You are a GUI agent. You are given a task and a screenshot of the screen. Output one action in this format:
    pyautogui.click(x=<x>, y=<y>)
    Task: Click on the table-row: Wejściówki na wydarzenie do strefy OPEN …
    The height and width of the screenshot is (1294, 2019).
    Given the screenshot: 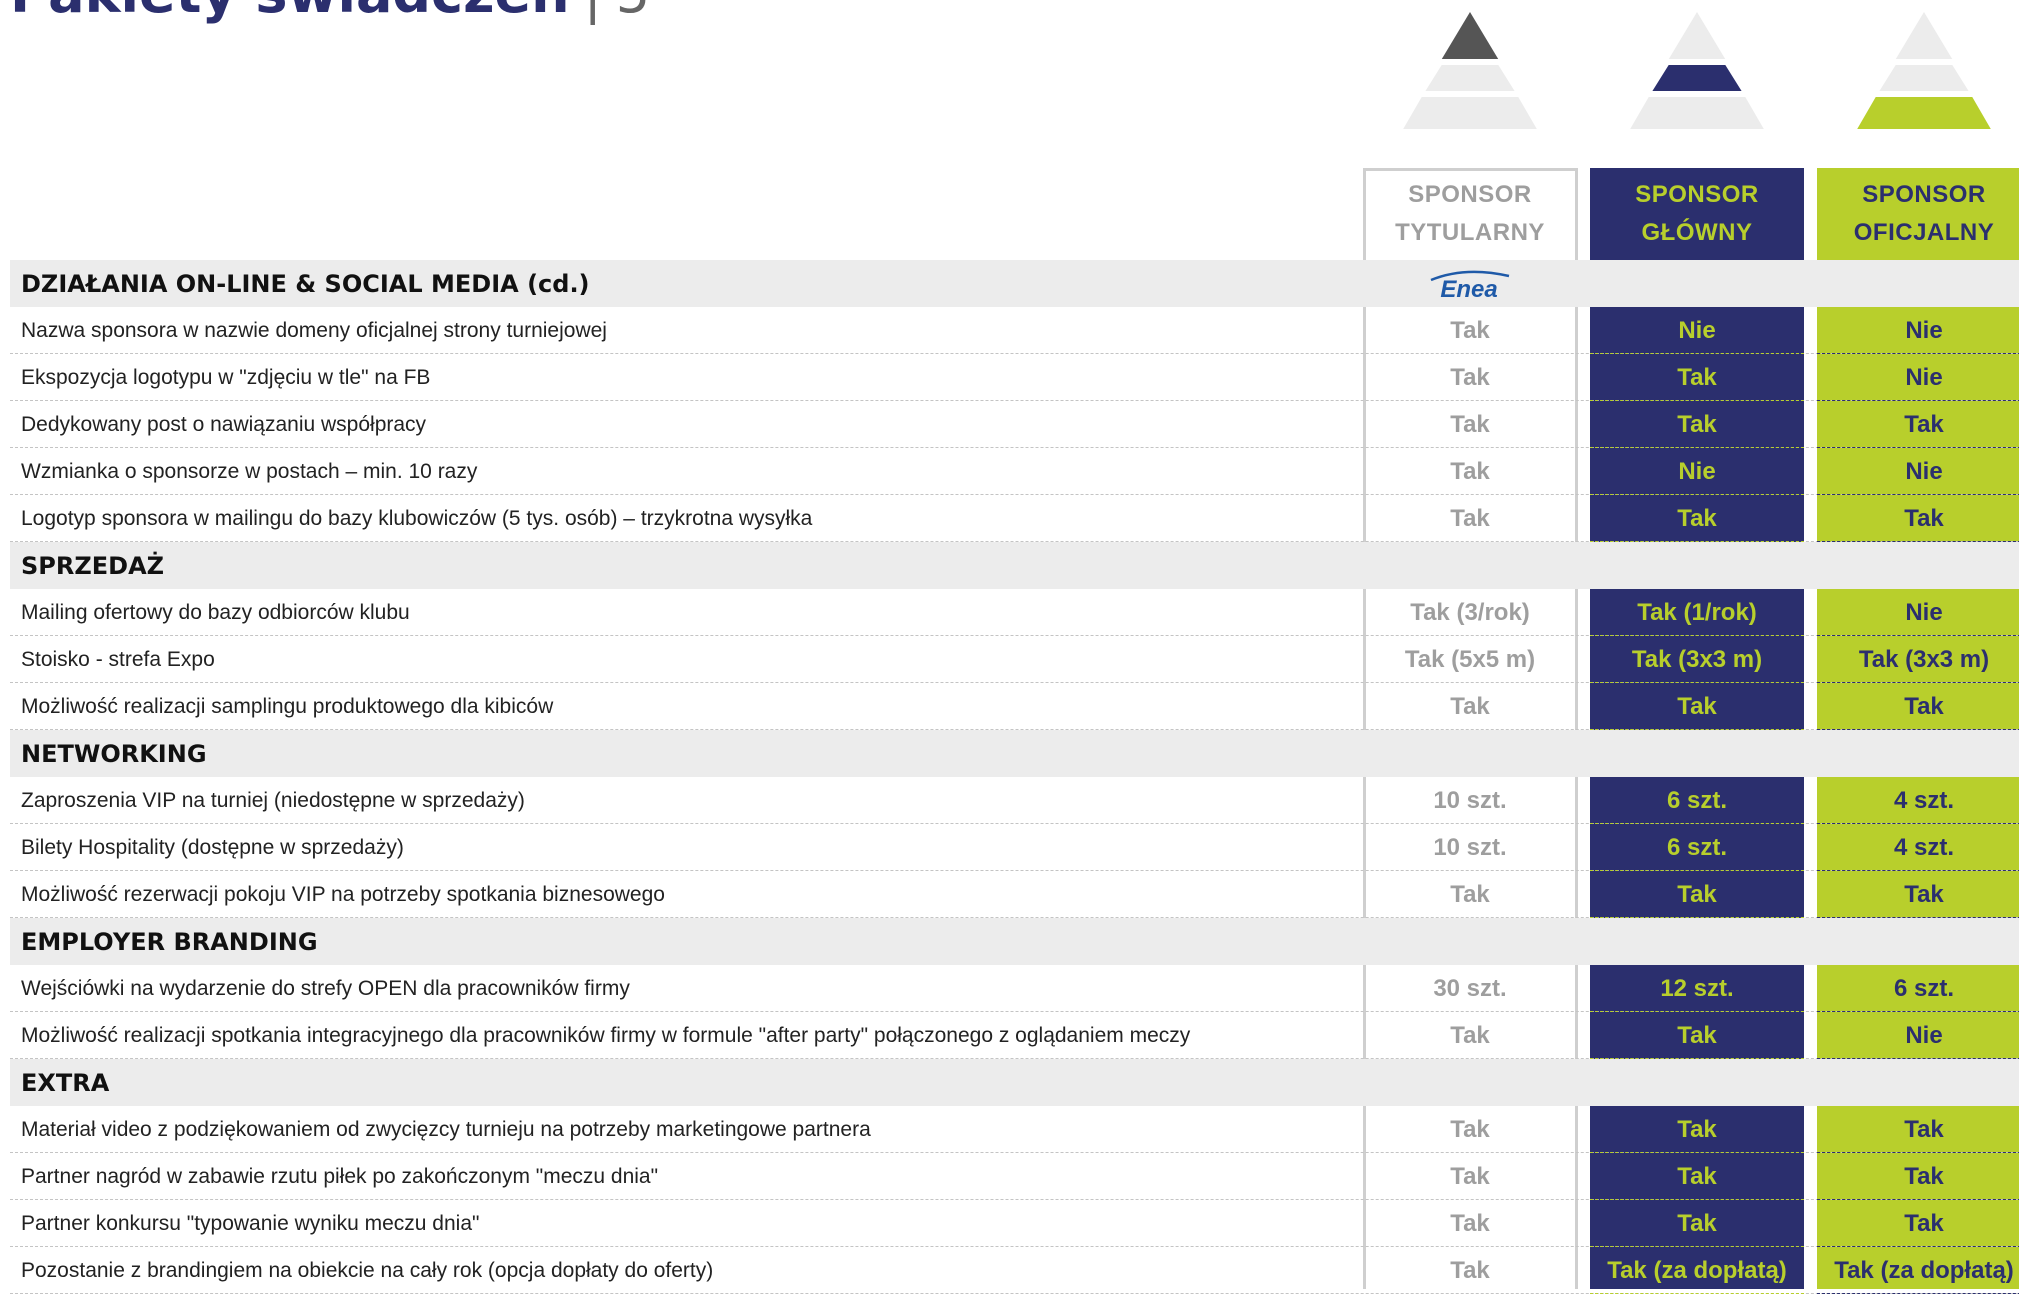 What is the action you would take?
    pyautogui.click(x=1014, y=988)
    